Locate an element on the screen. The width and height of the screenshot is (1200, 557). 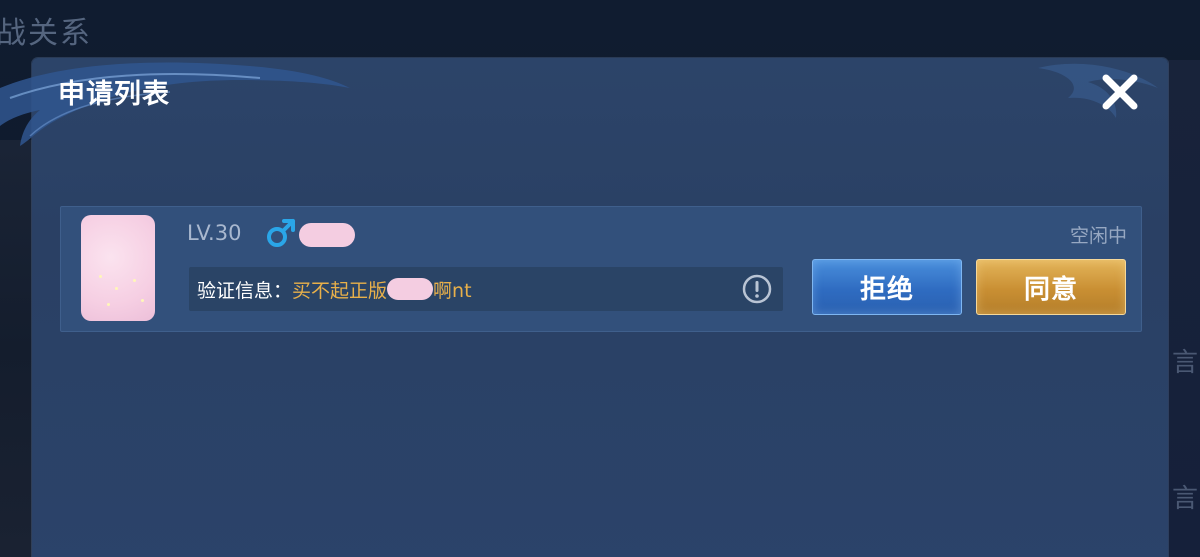
verification-redacted is located at coordinates (410, 289).